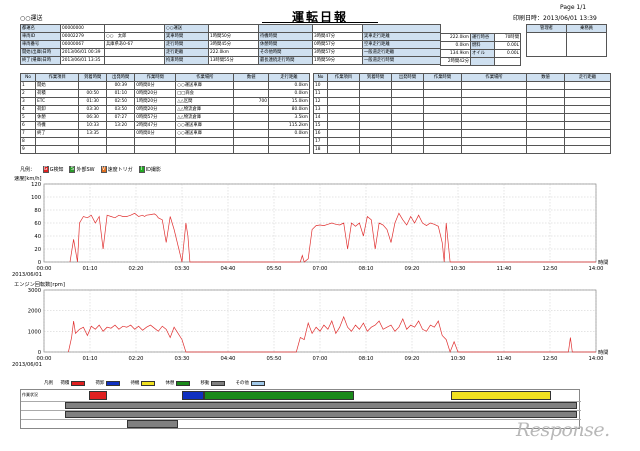  I want to click on work-header-cell: No, so click(320, 77).